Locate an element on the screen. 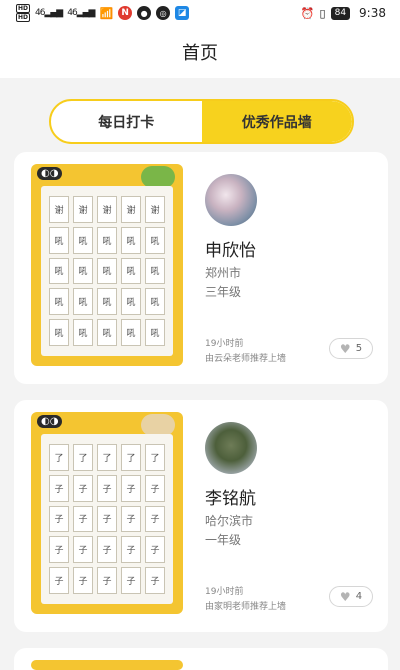  header: 首页 is located at coordinates (200, 52).